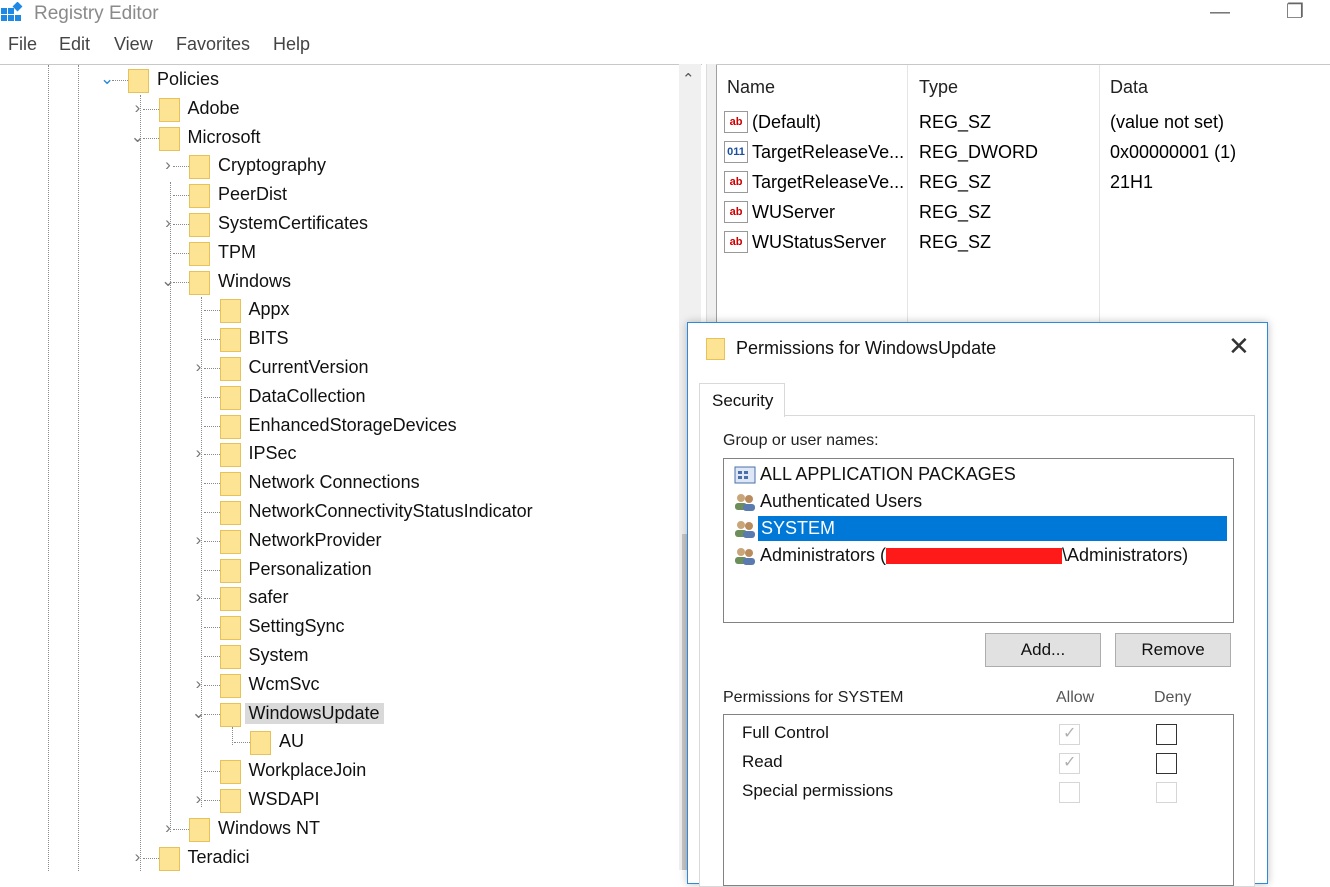  Describe the element at coordinates (314, 713) in the screenshot. I see `tree-node-label: WindowsUpdate` at that location.